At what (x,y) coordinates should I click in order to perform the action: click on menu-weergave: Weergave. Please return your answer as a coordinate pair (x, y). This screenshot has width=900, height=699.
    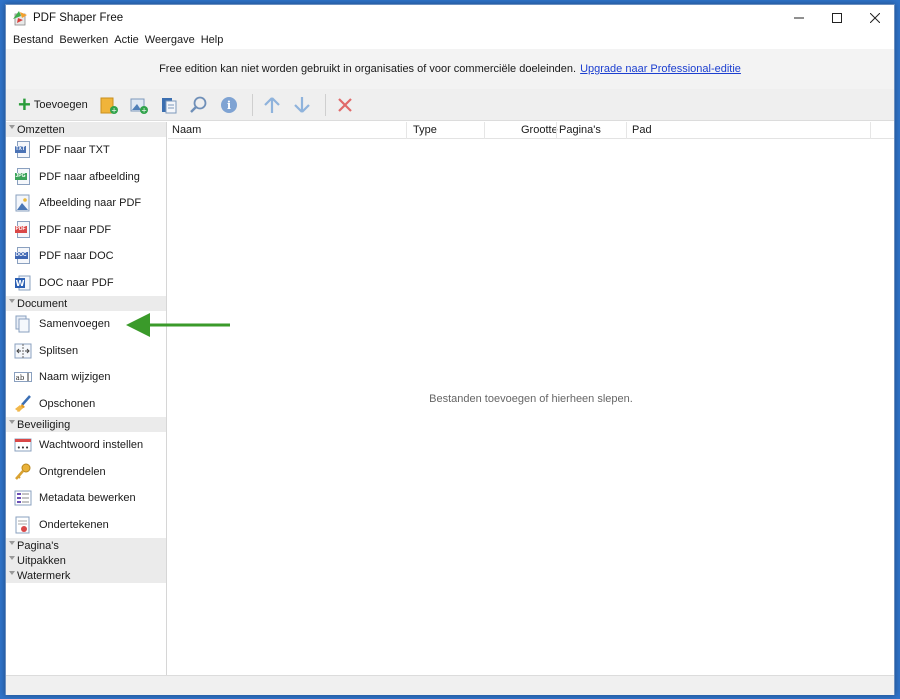
    Looking at the image, I should click on (170, 40).